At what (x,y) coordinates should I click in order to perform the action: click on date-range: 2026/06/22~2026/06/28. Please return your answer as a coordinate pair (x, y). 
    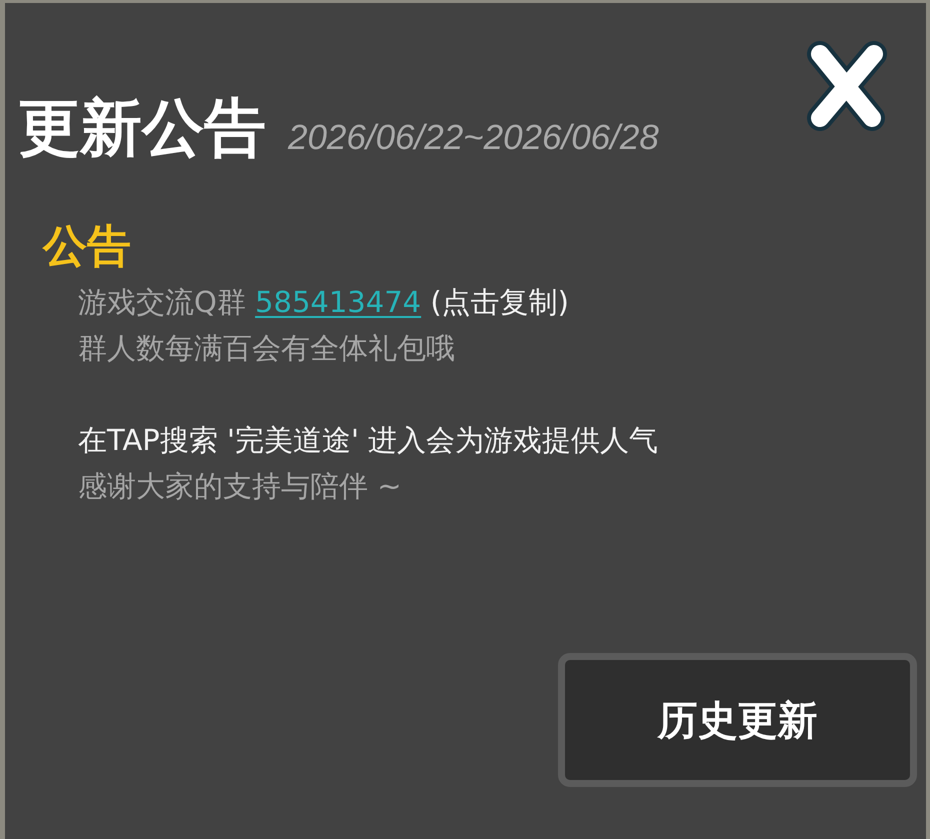
    Looking at the image, I should click on (473, 138).